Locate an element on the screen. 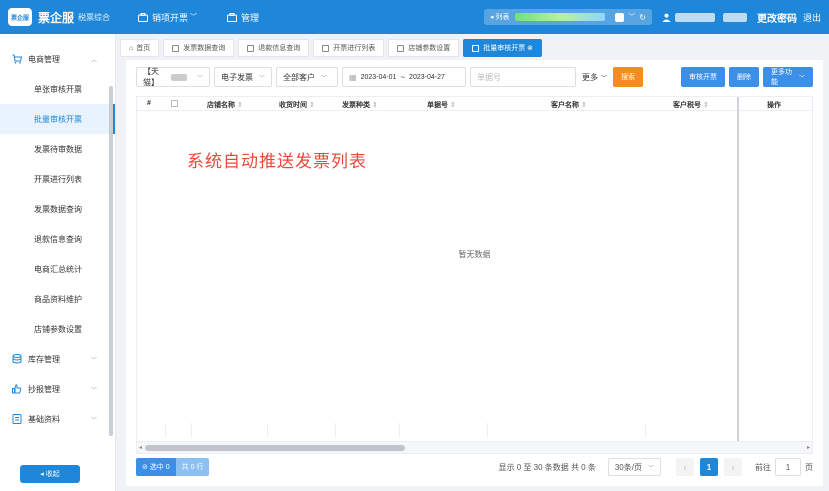 This screenshot has height=491, width=829. goto-page-input: 1 is located at coordinates (788, 467).